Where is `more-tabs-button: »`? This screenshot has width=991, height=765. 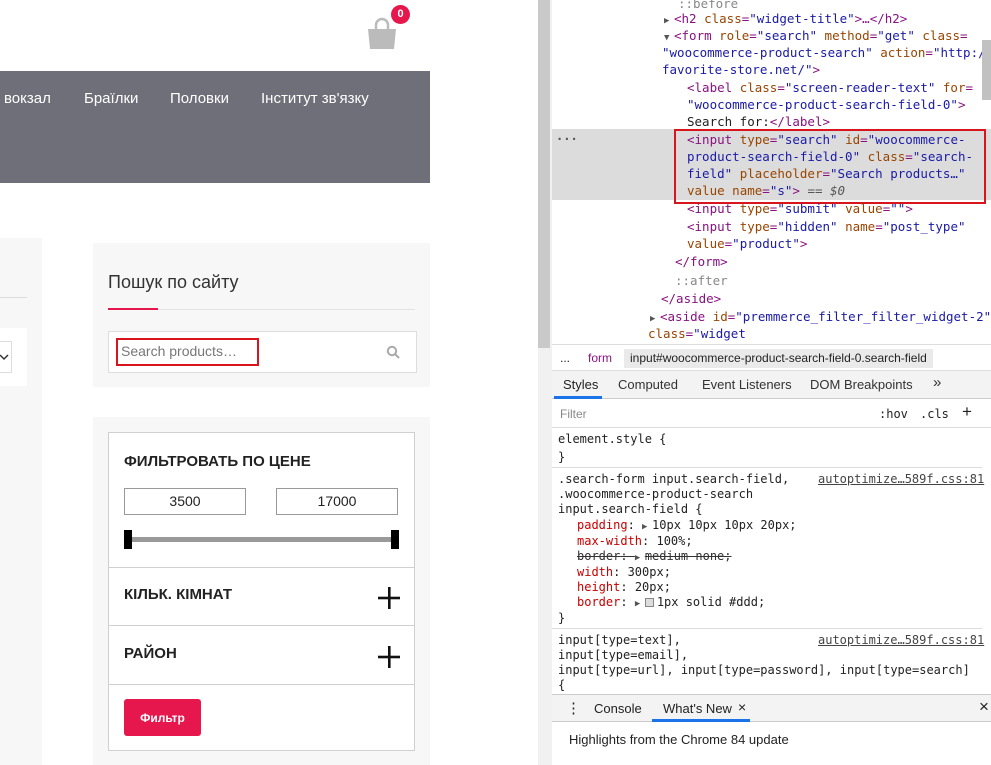
more-tabs-button: » is located at coordinates (937, 382).